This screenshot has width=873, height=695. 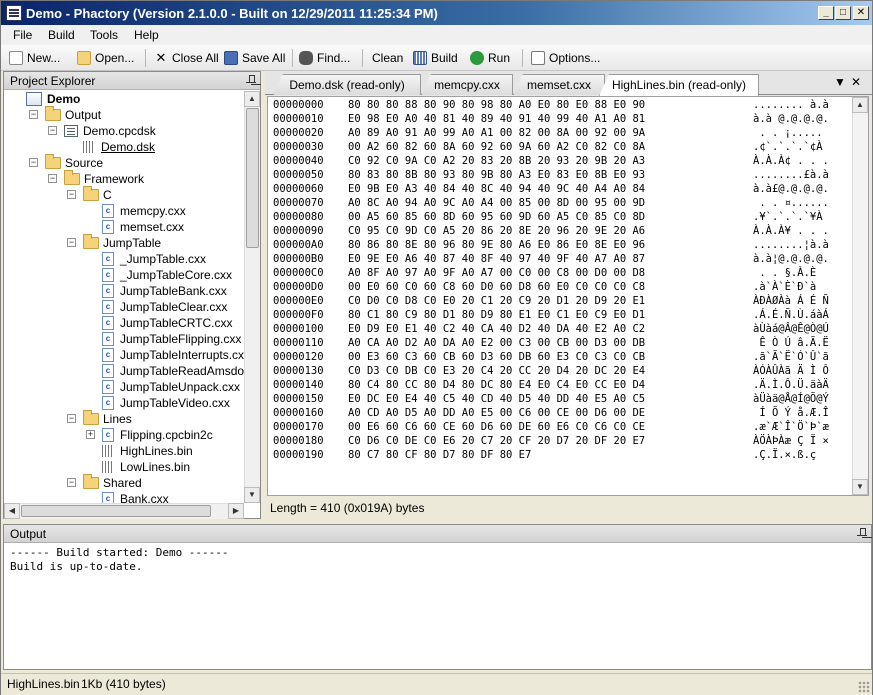 What do you see at coordinates (298, 427) in the screenshot?
I see `hex-address: 00000170` at bounding box center [298, 427].